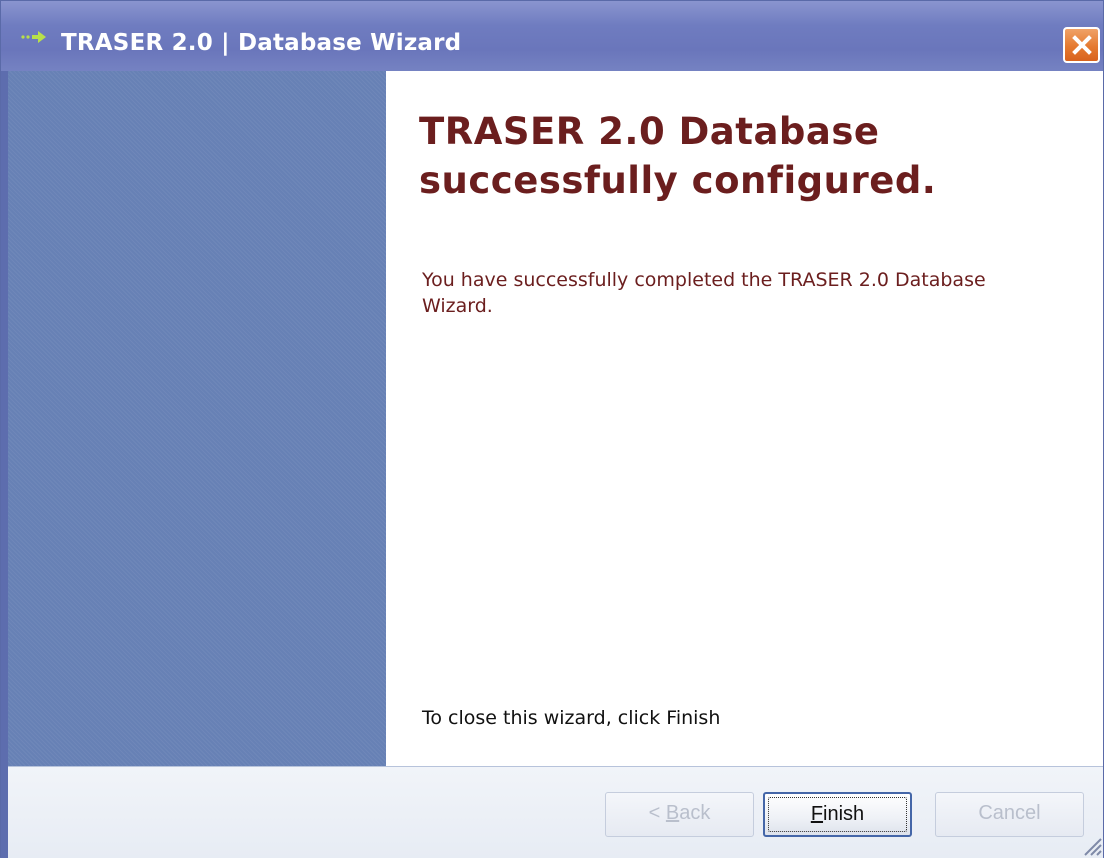  I want to click on window-left-border, so click(4, 464).